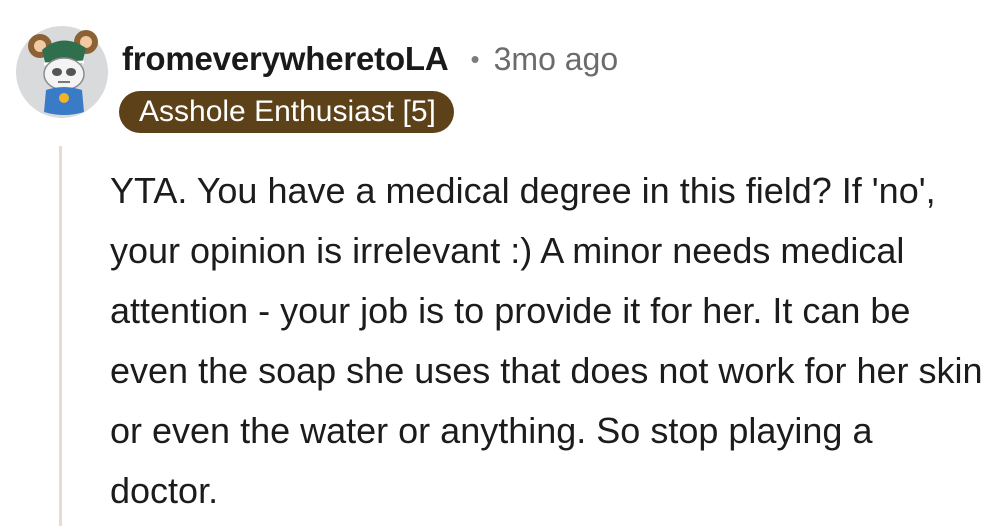  I want to click on user-avatar, so click(62, 65).